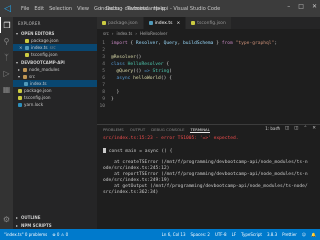 This screenshot has height=240, width=320. What do you see at coordinates (55, 97) in the screenshot?
I see `file-item: tsconfig.json` at bounding box center [55, 97].